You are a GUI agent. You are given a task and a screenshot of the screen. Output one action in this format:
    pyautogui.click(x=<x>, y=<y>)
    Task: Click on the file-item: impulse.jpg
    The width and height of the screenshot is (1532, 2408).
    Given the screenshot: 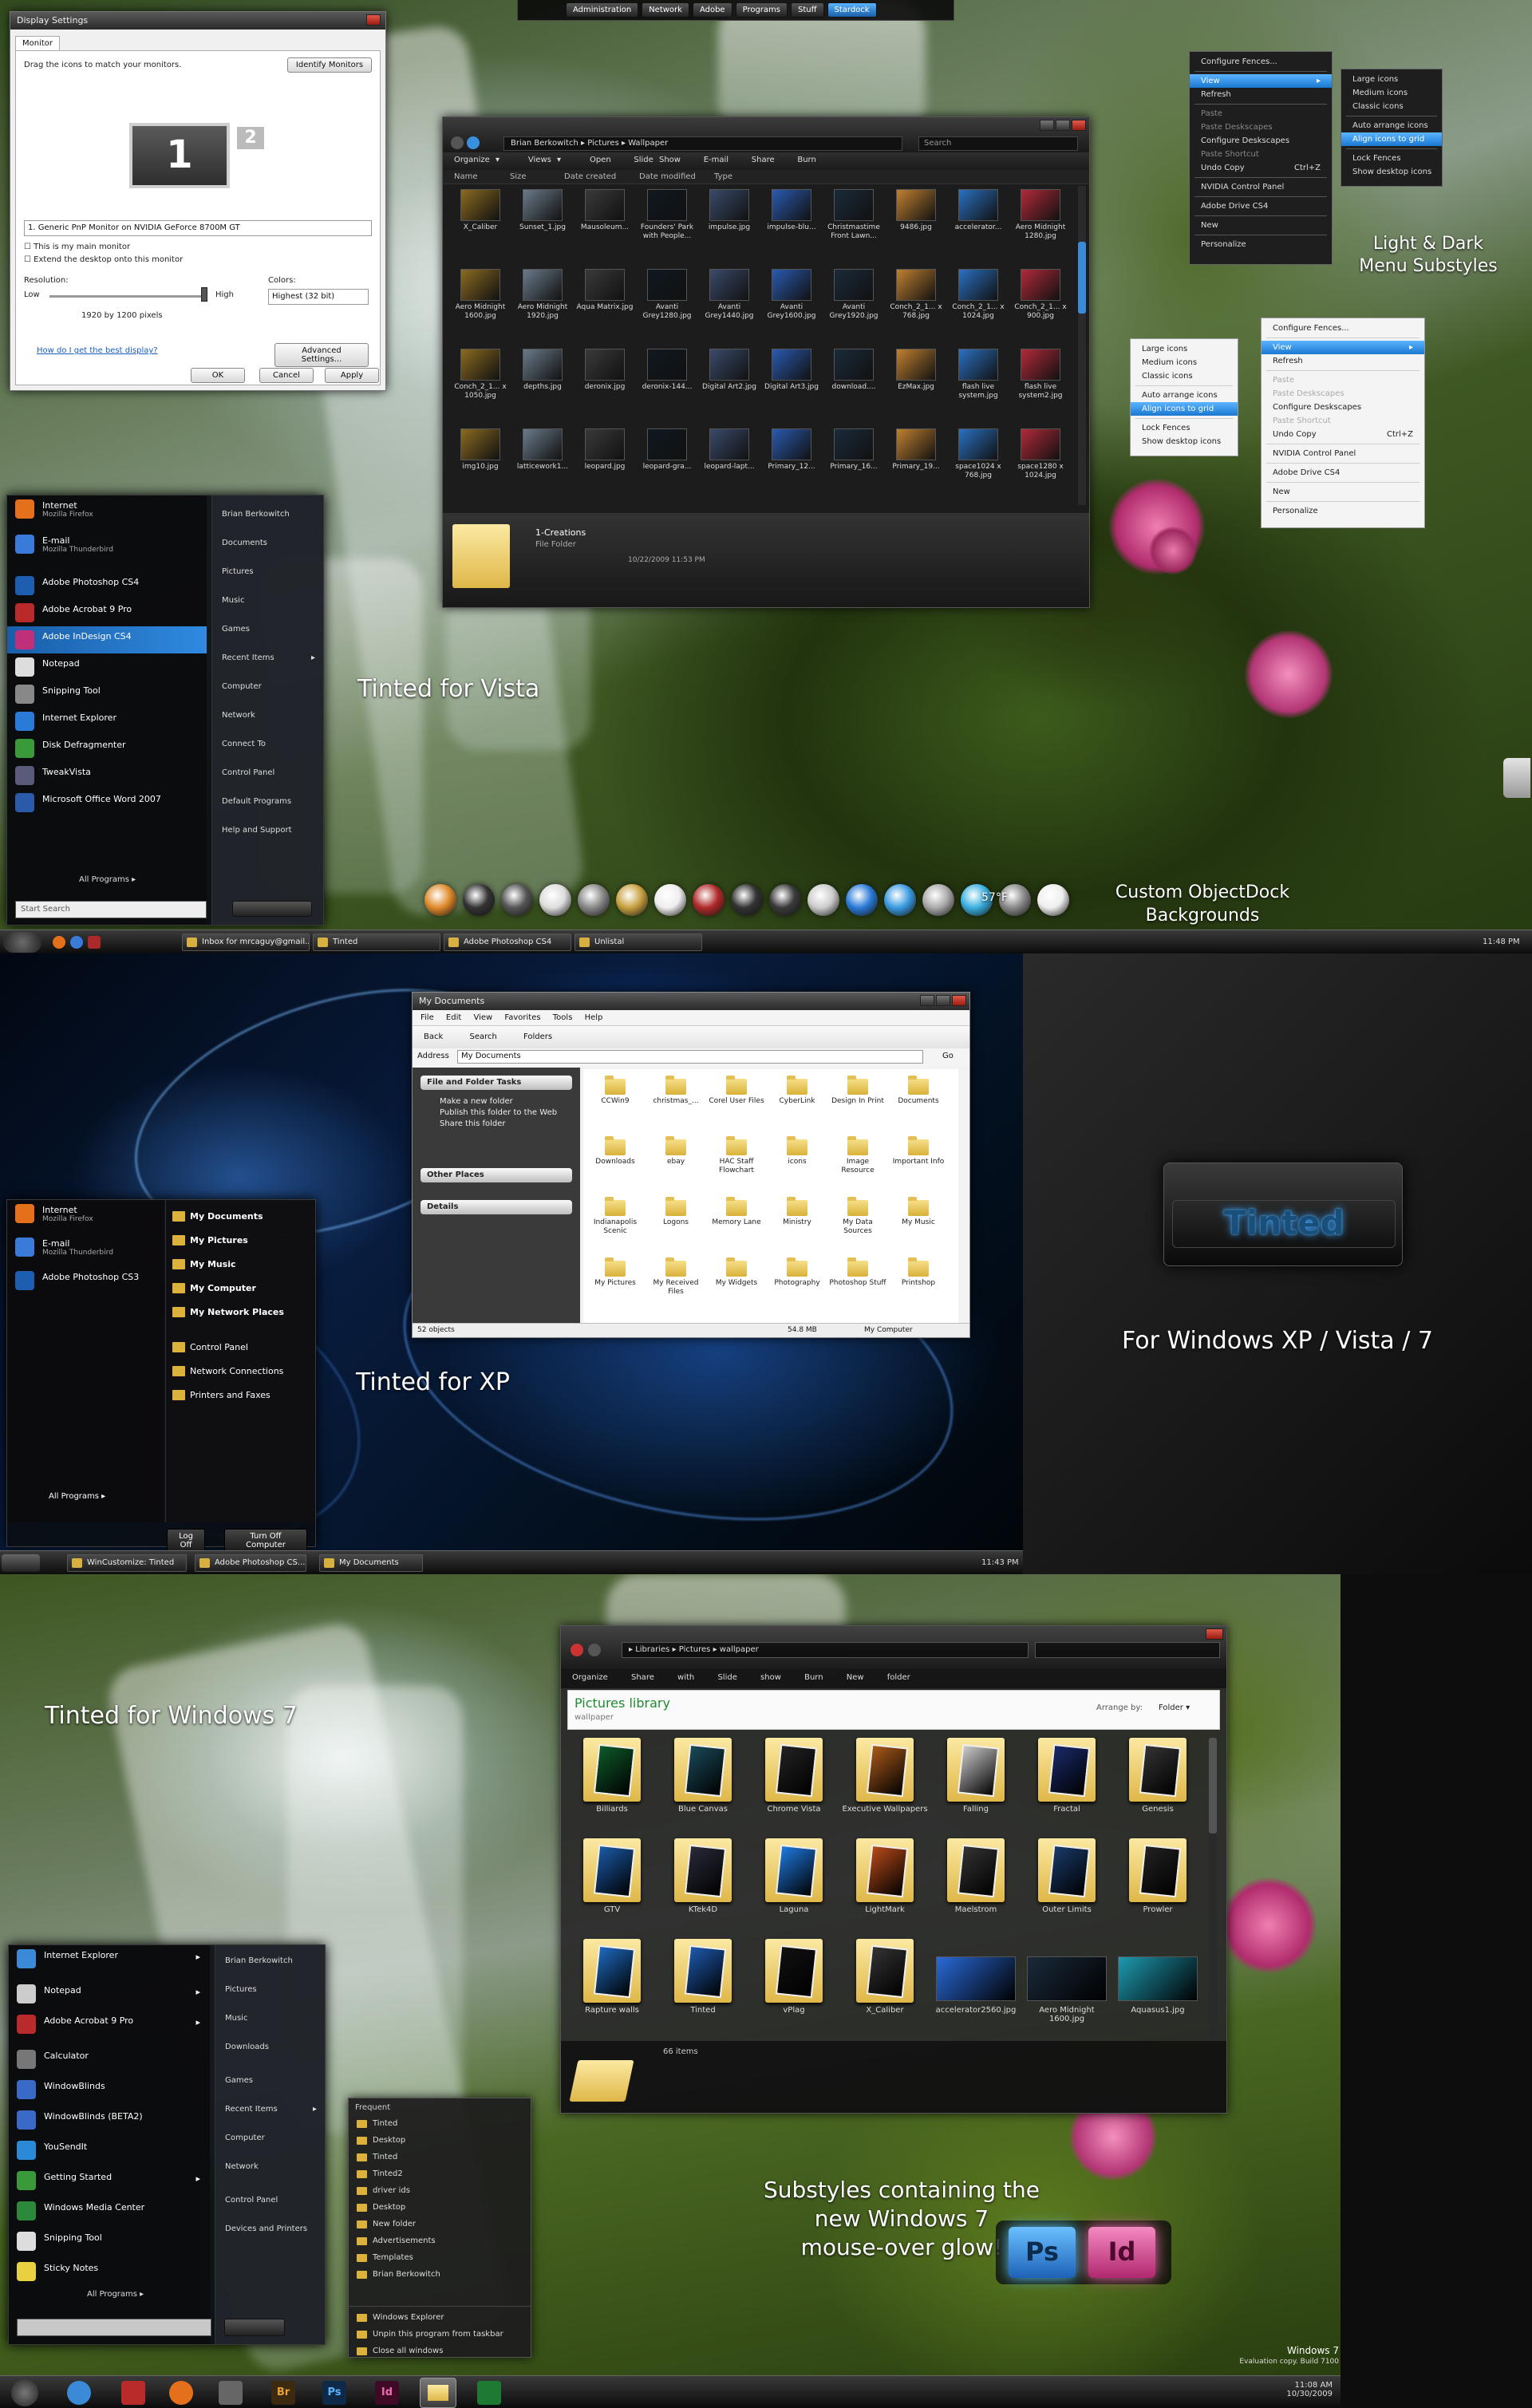 What is the action you would take?
    pyautogui.click(x=729, y=210)
    